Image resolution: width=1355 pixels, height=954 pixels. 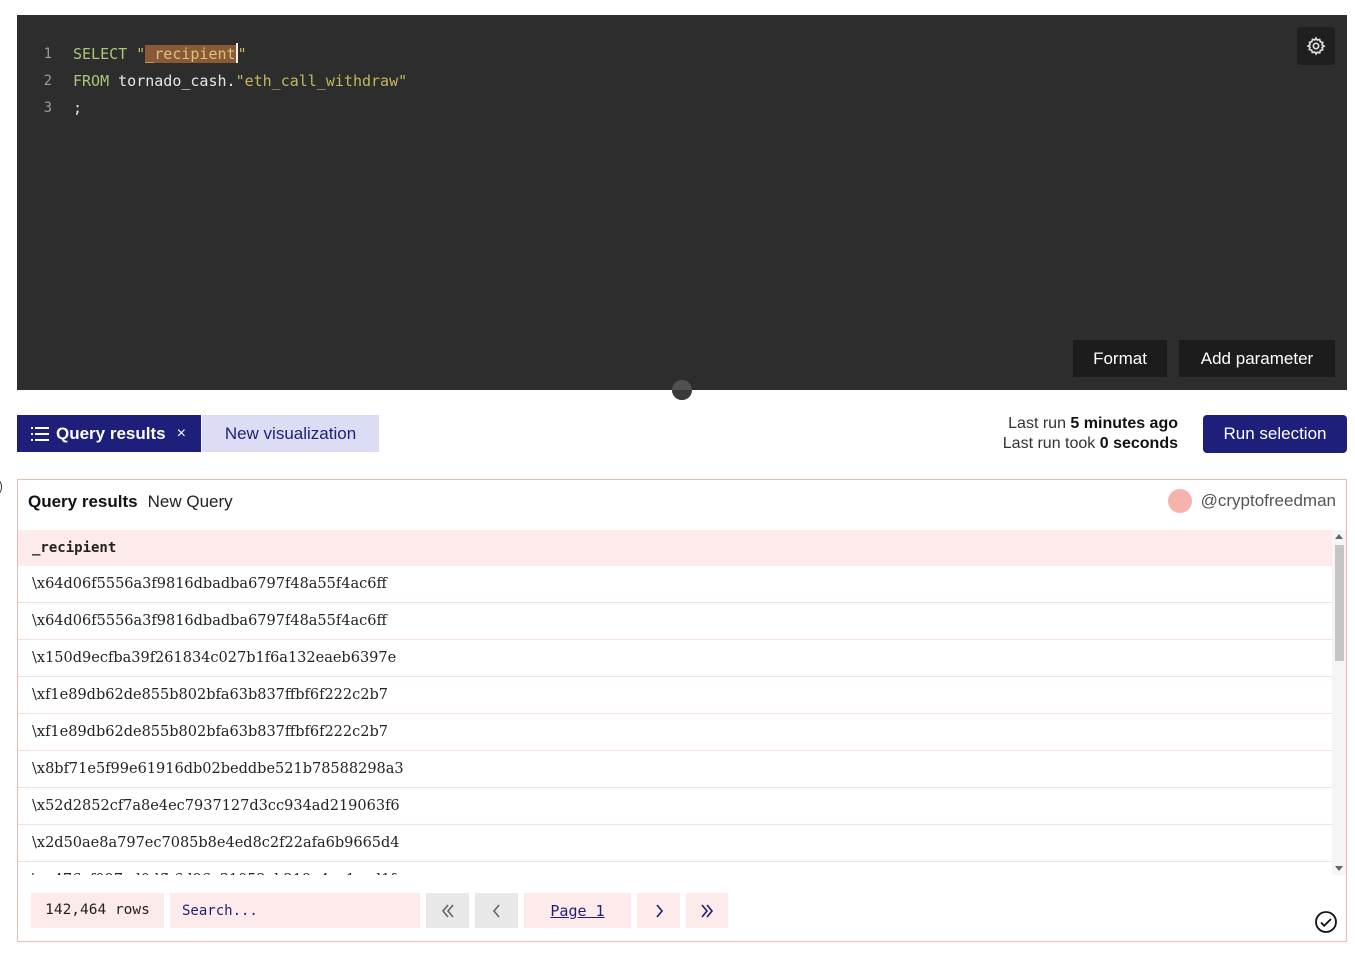 I want to click on chevron-right-icon, so click(x=659, y=910).